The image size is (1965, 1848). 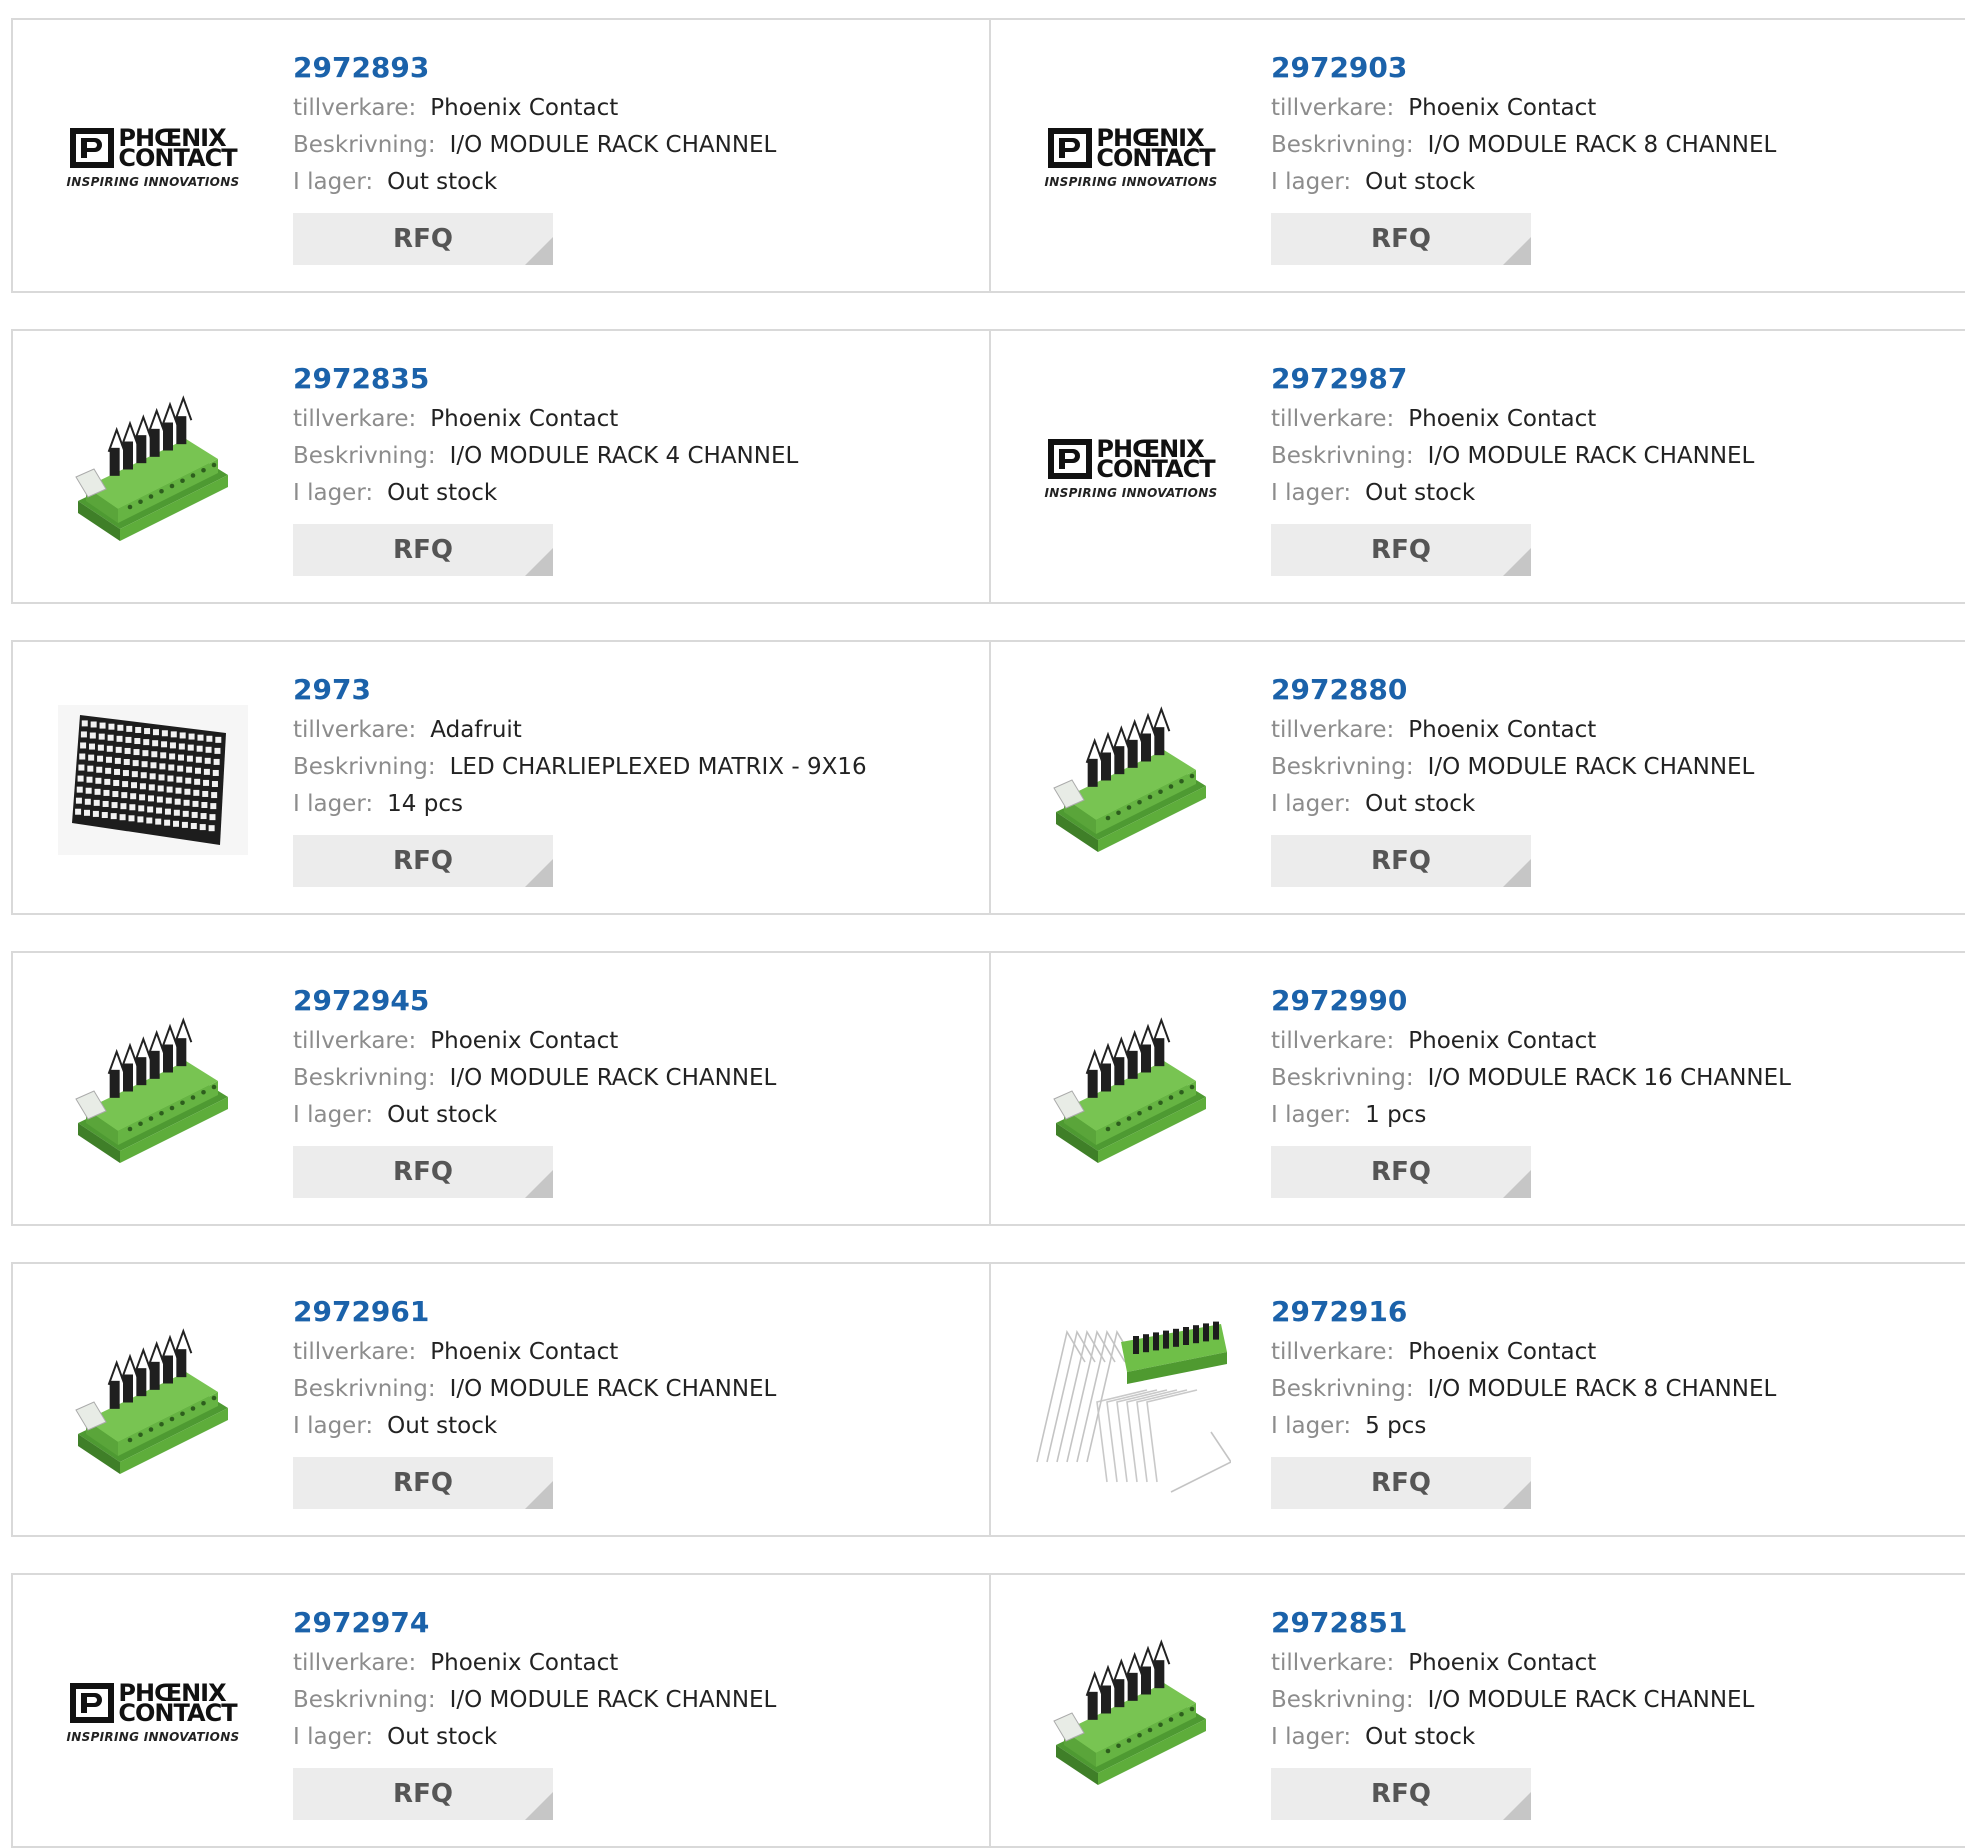 I want to click on part-number-link: 2972987, so click(x=1512, y=380).